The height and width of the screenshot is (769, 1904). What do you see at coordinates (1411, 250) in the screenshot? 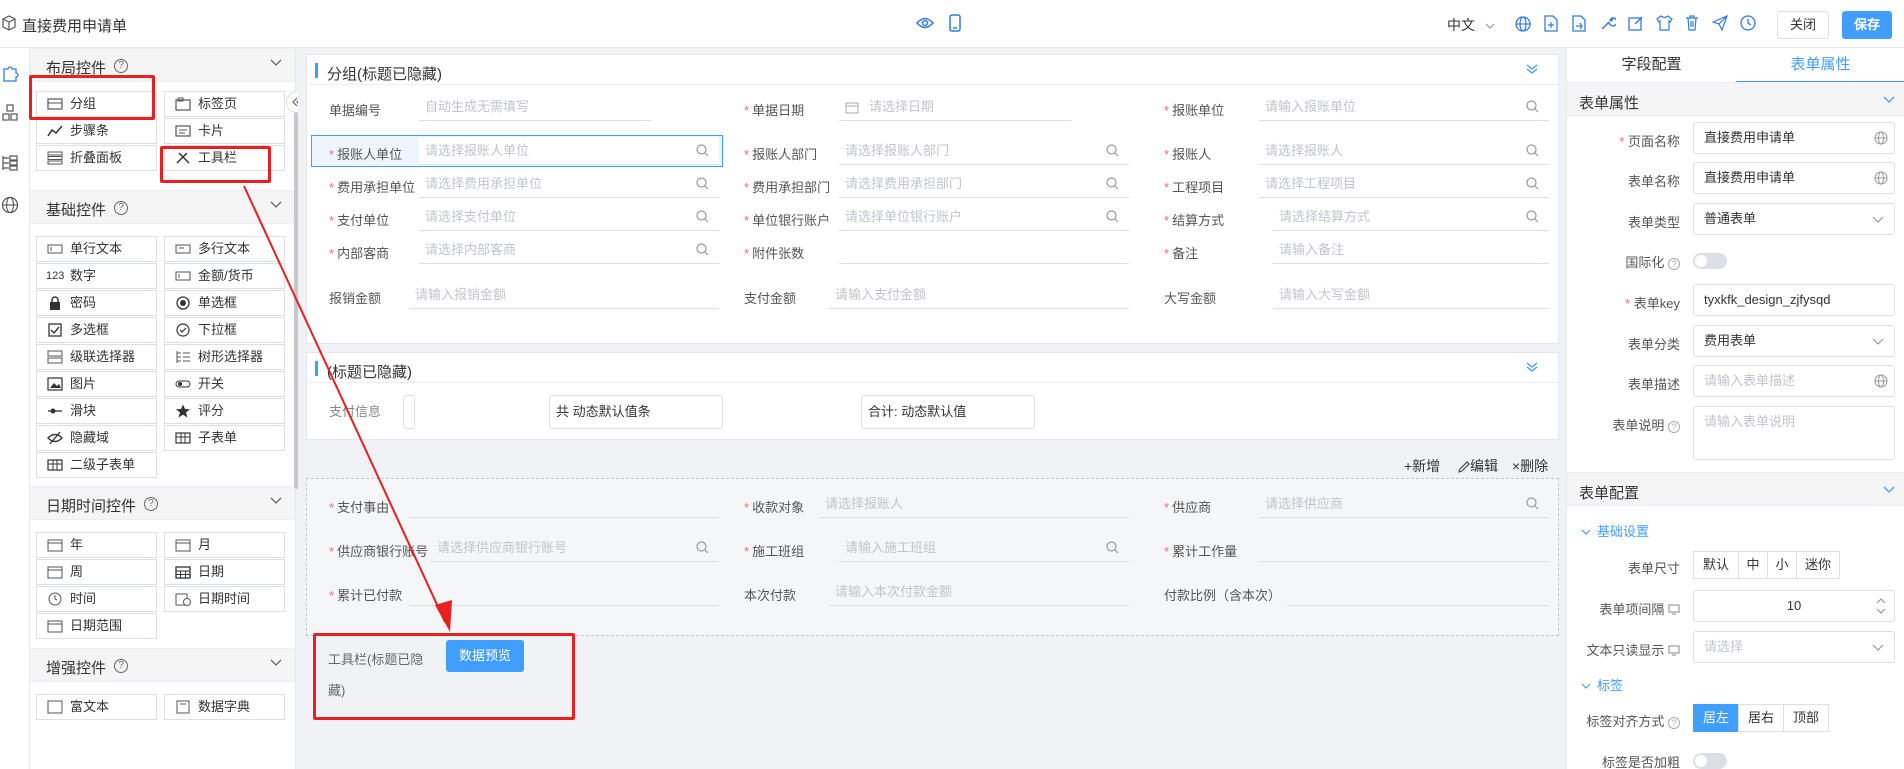
I see `remark-input: 请输入备注` at bounding box center [1411, 250].